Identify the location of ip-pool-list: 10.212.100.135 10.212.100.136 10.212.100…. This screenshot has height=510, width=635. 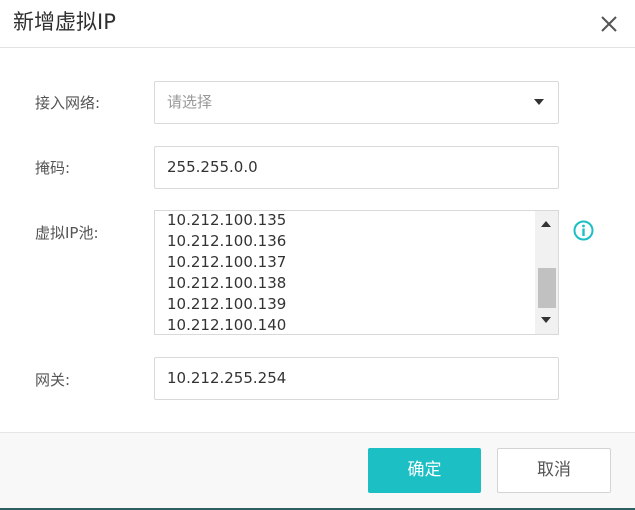
(227, 272).